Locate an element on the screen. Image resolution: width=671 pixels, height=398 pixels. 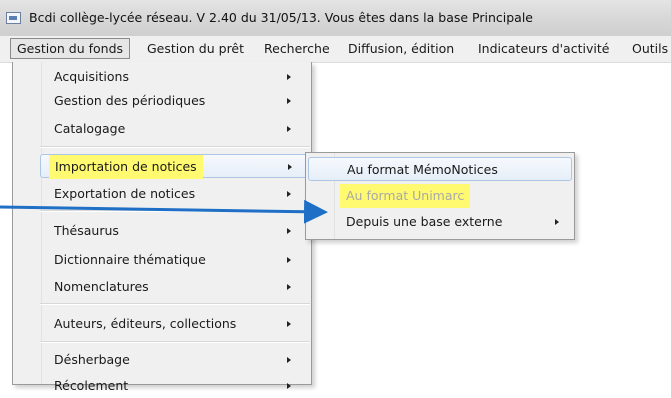
submenu-item-format-memonotices: Au format MémoNotices is located at coordinates (440, 169).